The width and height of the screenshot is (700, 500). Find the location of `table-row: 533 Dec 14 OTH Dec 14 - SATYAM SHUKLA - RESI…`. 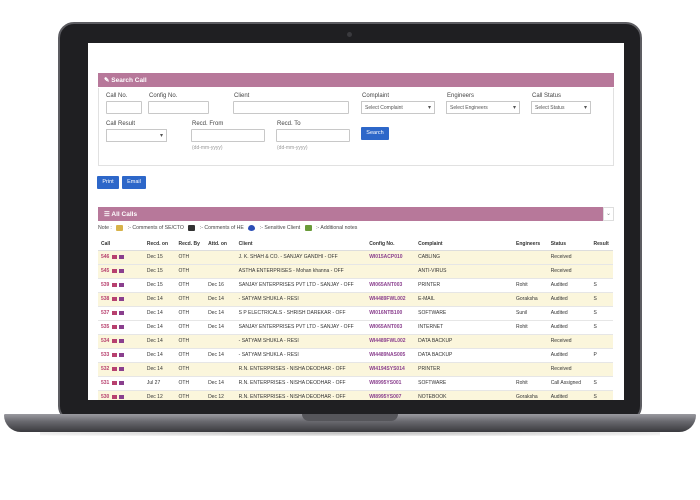

table-row: 533 Dec 14 OTH Dec 14 - SATYAM SHUKLA - RESI… is located at coordinates (355, 355).